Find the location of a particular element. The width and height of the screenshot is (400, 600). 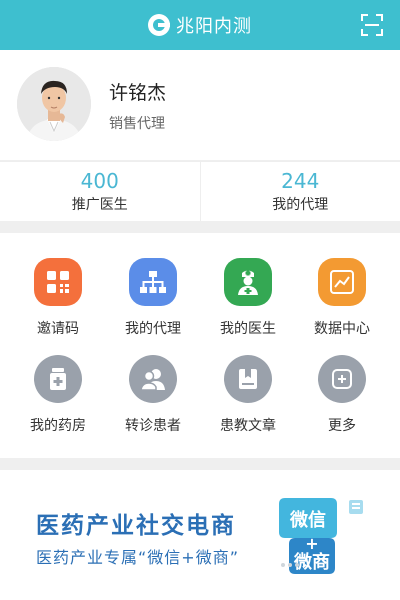

menu-item-label: 更多 is located at coordinates (342, 426).